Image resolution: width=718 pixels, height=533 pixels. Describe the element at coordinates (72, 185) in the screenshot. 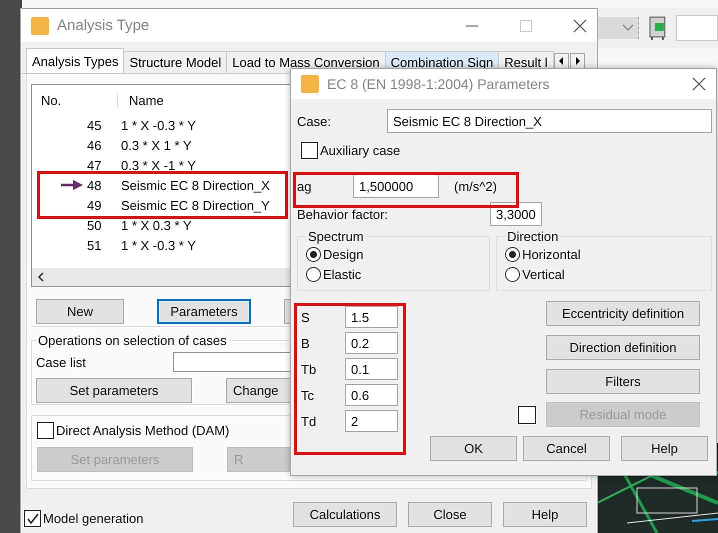

I see `arrow-icon` at that location.